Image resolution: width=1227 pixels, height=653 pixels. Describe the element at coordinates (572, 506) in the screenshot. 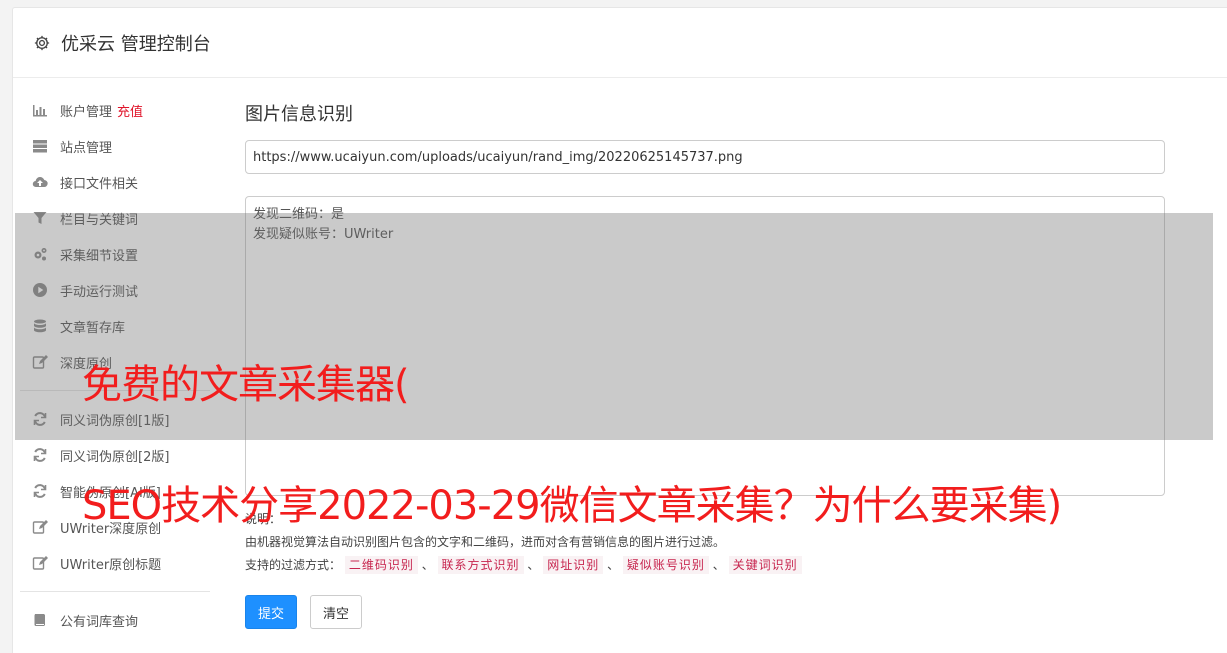

I see `watermark-text-line2: SEO技术分享2022-03-29微信文章采集？为什么要采集)` at that location.